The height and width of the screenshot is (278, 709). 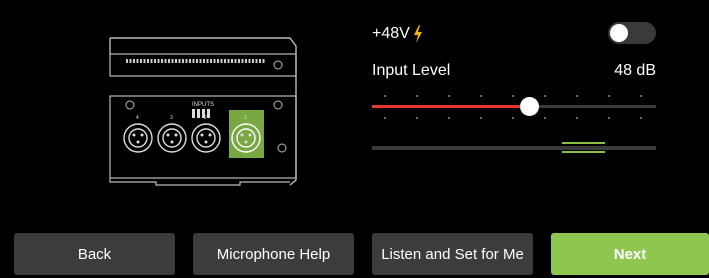 I want to click on phantom-power-label: +48V, so click(x=391, y=33).